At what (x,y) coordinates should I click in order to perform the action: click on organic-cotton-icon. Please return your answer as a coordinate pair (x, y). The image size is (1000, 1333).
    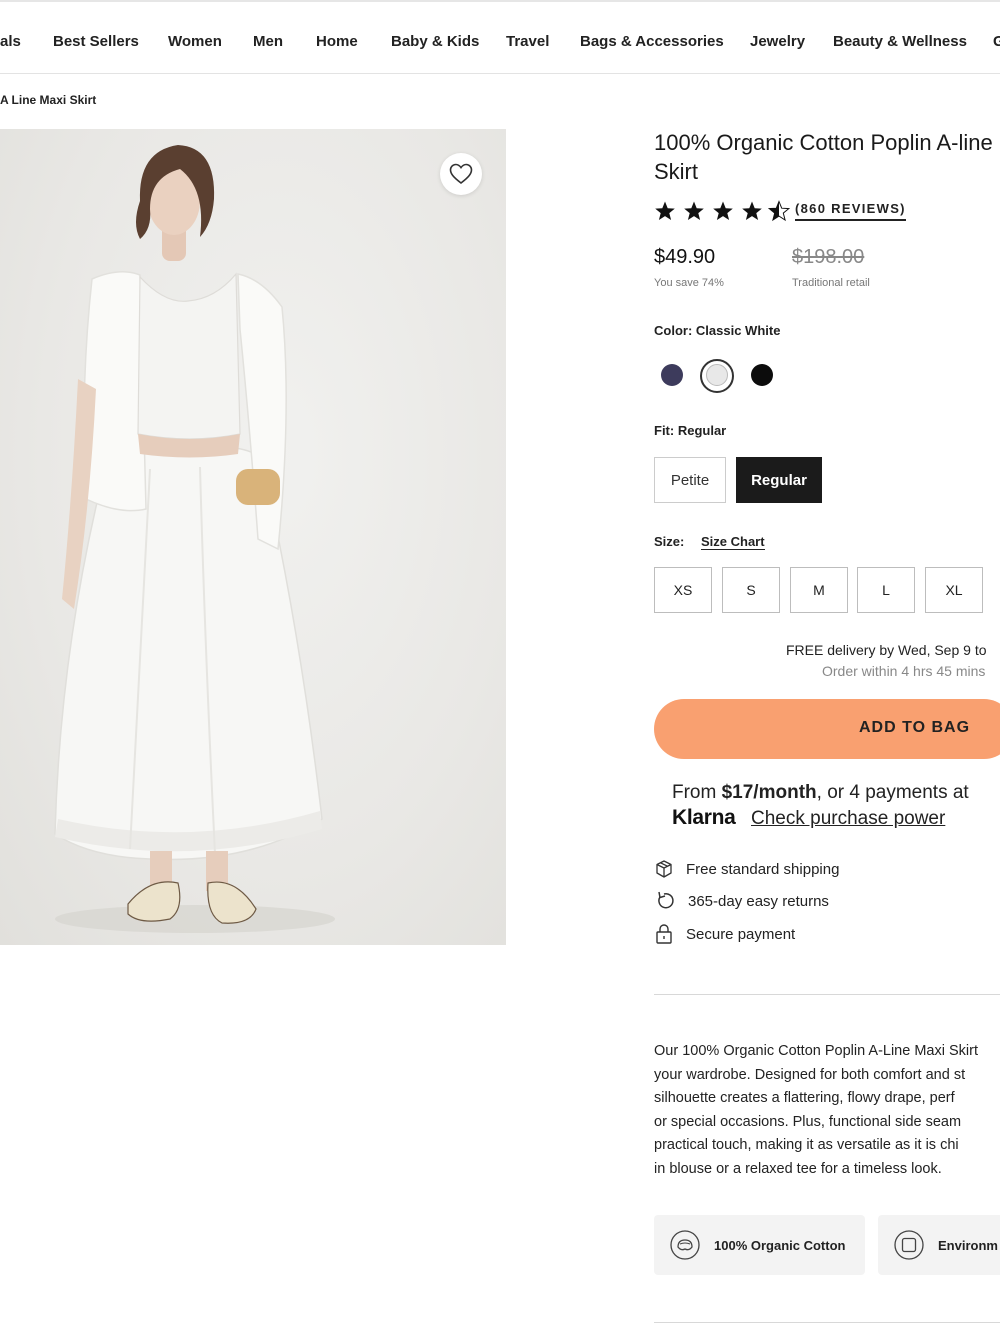
    Looking at the image, I should click on (685, 1245).